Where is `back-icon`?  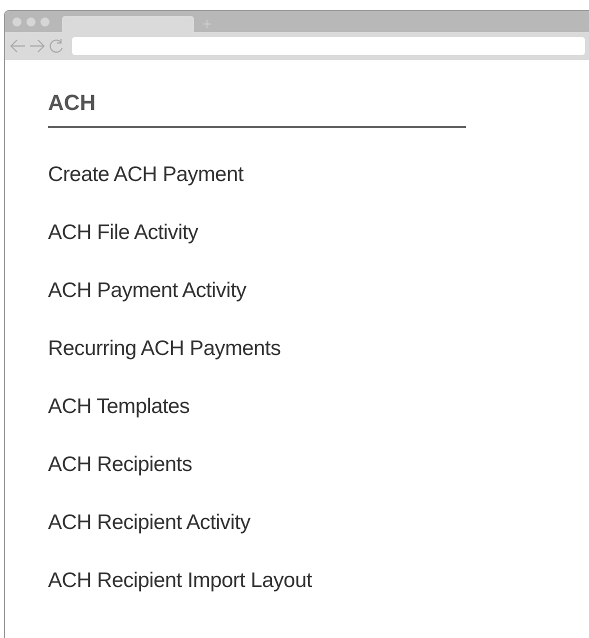
back-icon is located at coordinates (18, 46).